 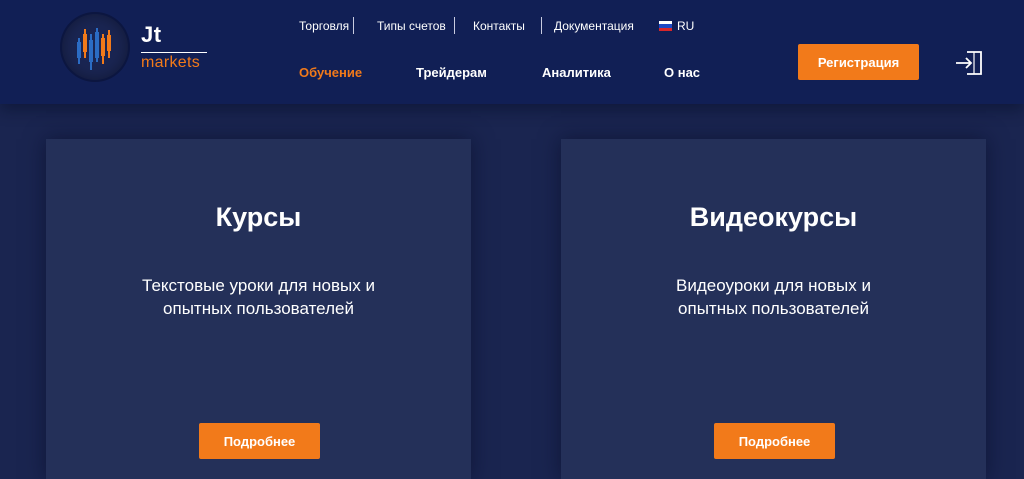 I want to click on logo-brand: Jt, so click(x=151, y=35).